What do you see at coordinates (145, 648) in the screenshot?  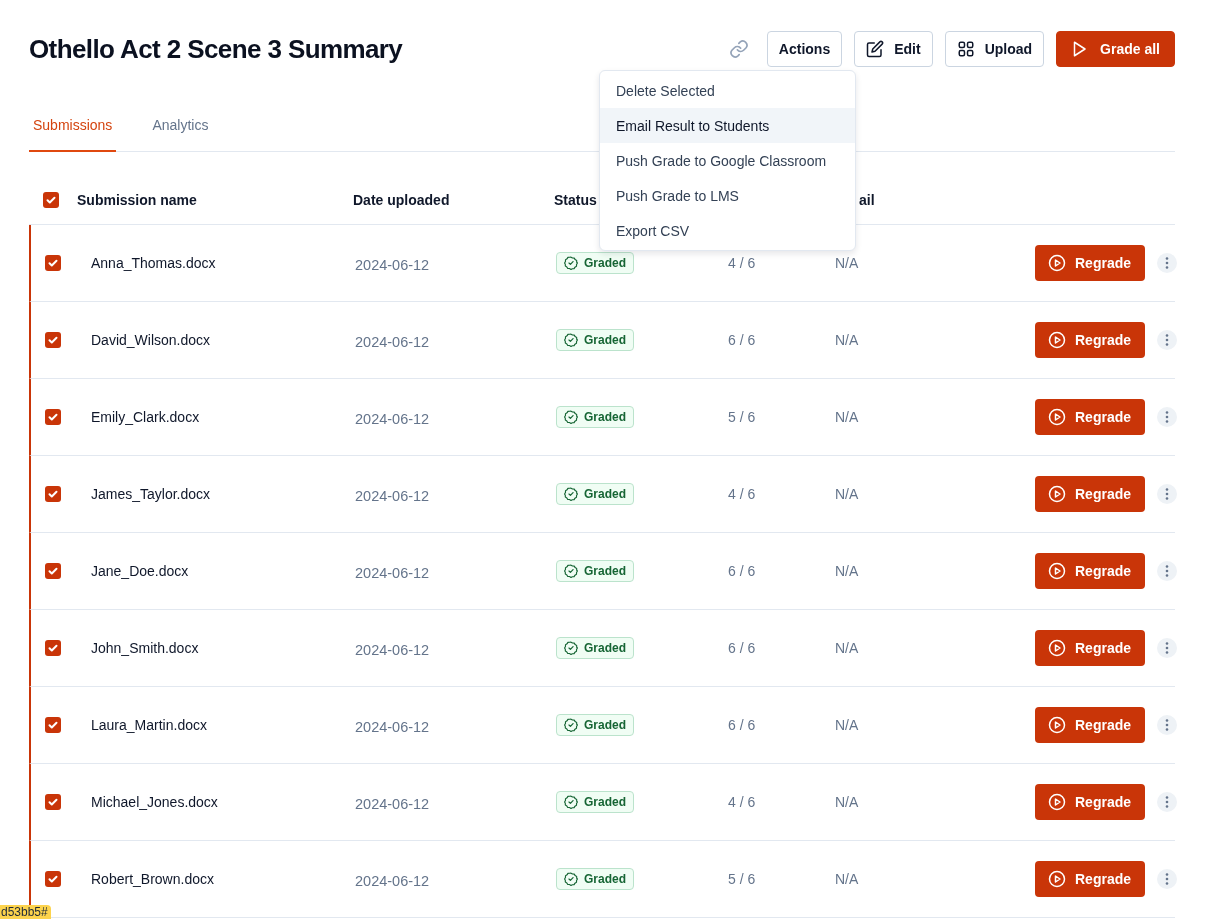 I see `file-name: John_Smith.docx` at bounding box center [145, 648].